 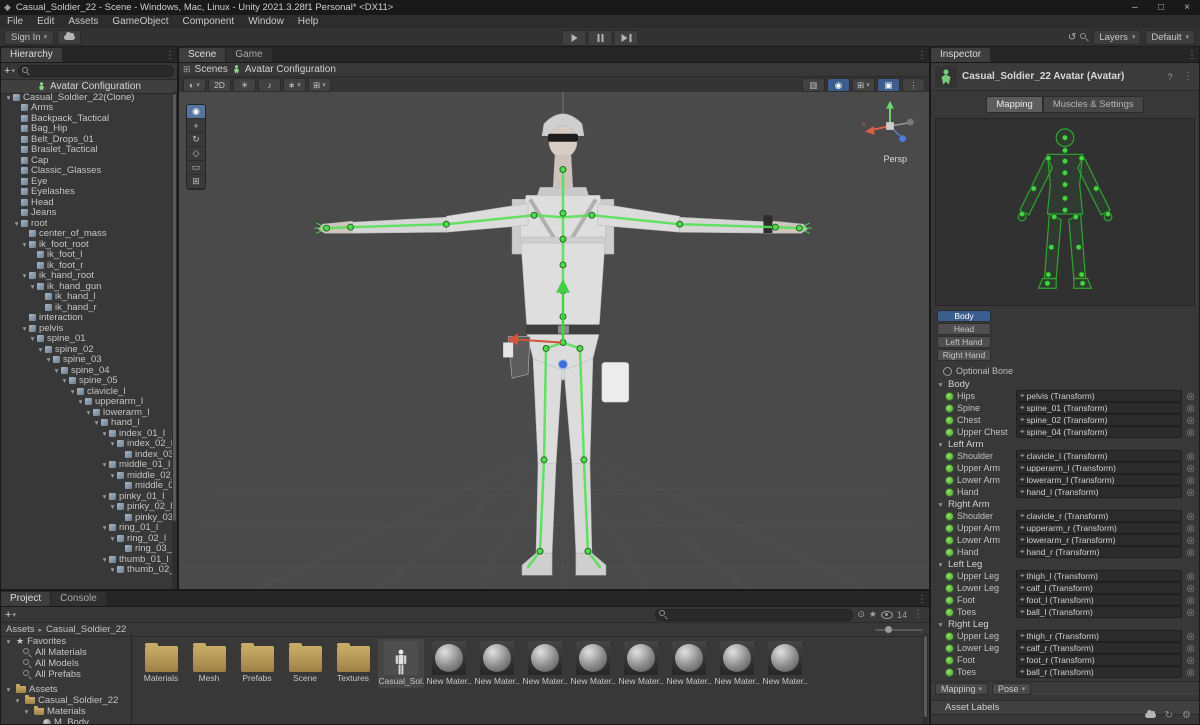 I want to click on search-by-type-icon: ⊙, so click(x=861, y=614).